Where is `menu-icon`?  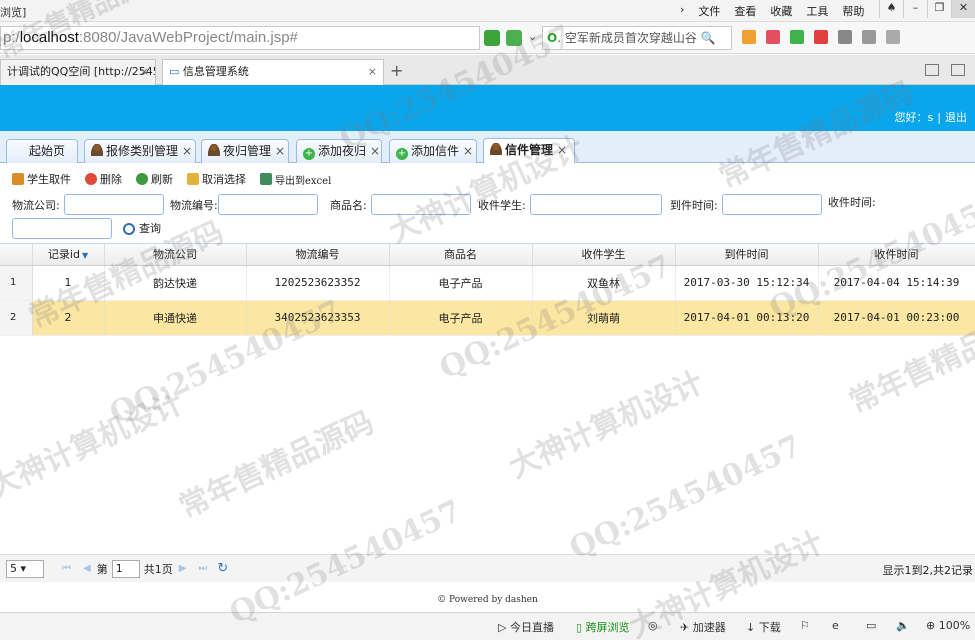
menu-icon is located at coordinates (893, 37).